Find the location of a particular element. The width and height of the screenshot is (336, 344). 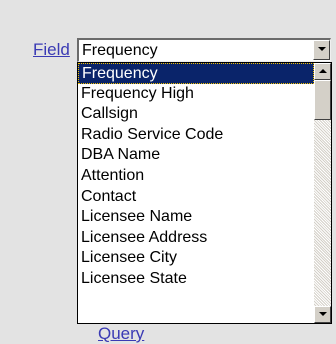

scroll-up-button is located at coordinates (322, 71).